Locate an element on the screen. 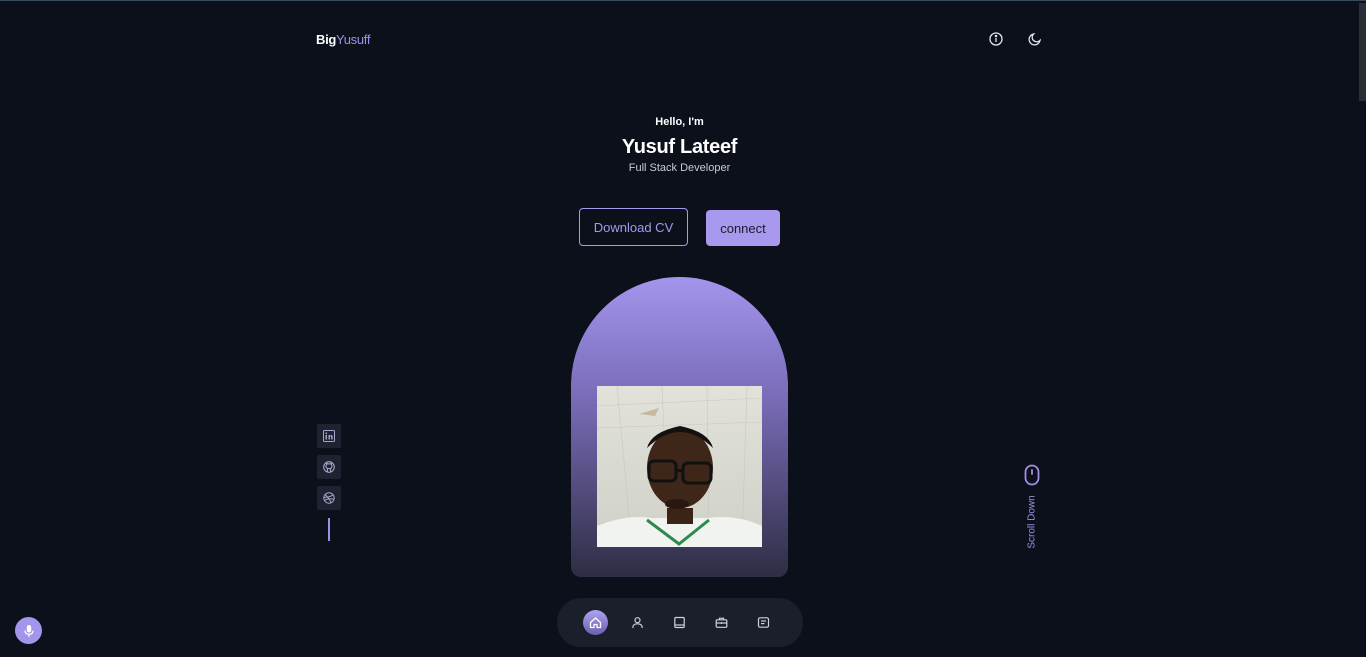 The width and height of the screenshot is (1366, 657). home-icon is located at coordinates (595, 623).